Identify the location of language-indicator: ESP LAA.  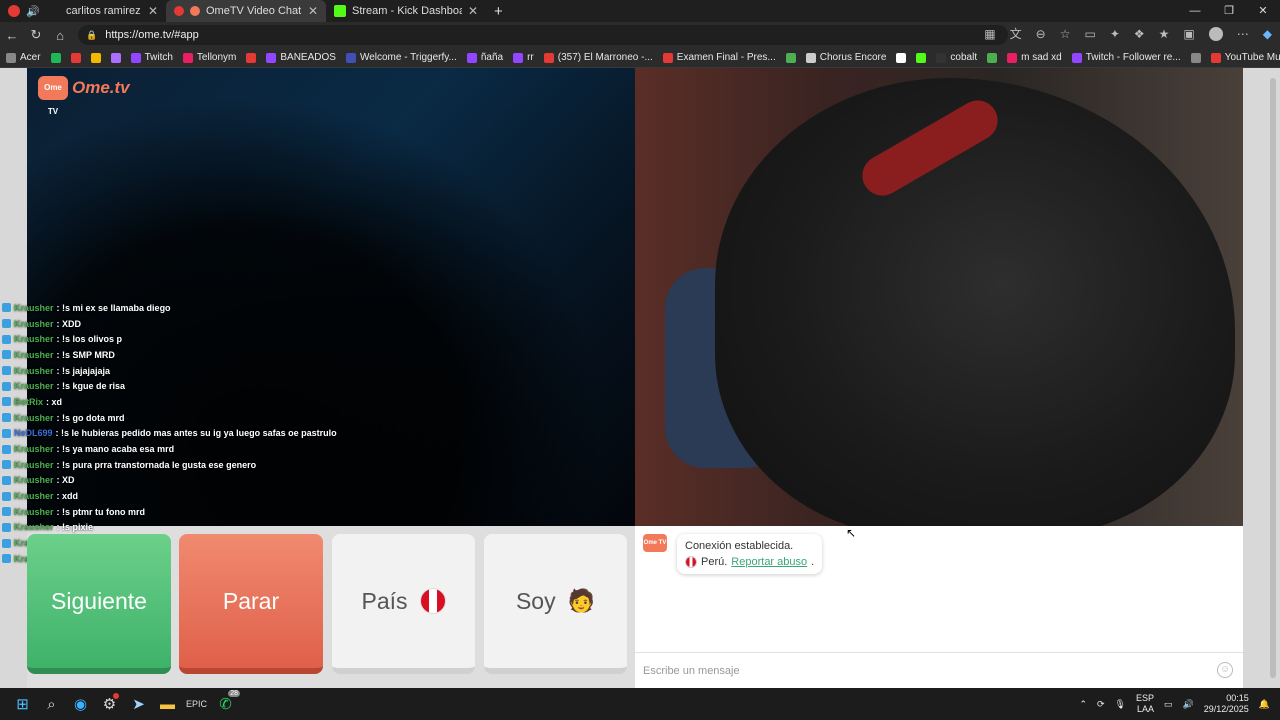
(1145, 704).